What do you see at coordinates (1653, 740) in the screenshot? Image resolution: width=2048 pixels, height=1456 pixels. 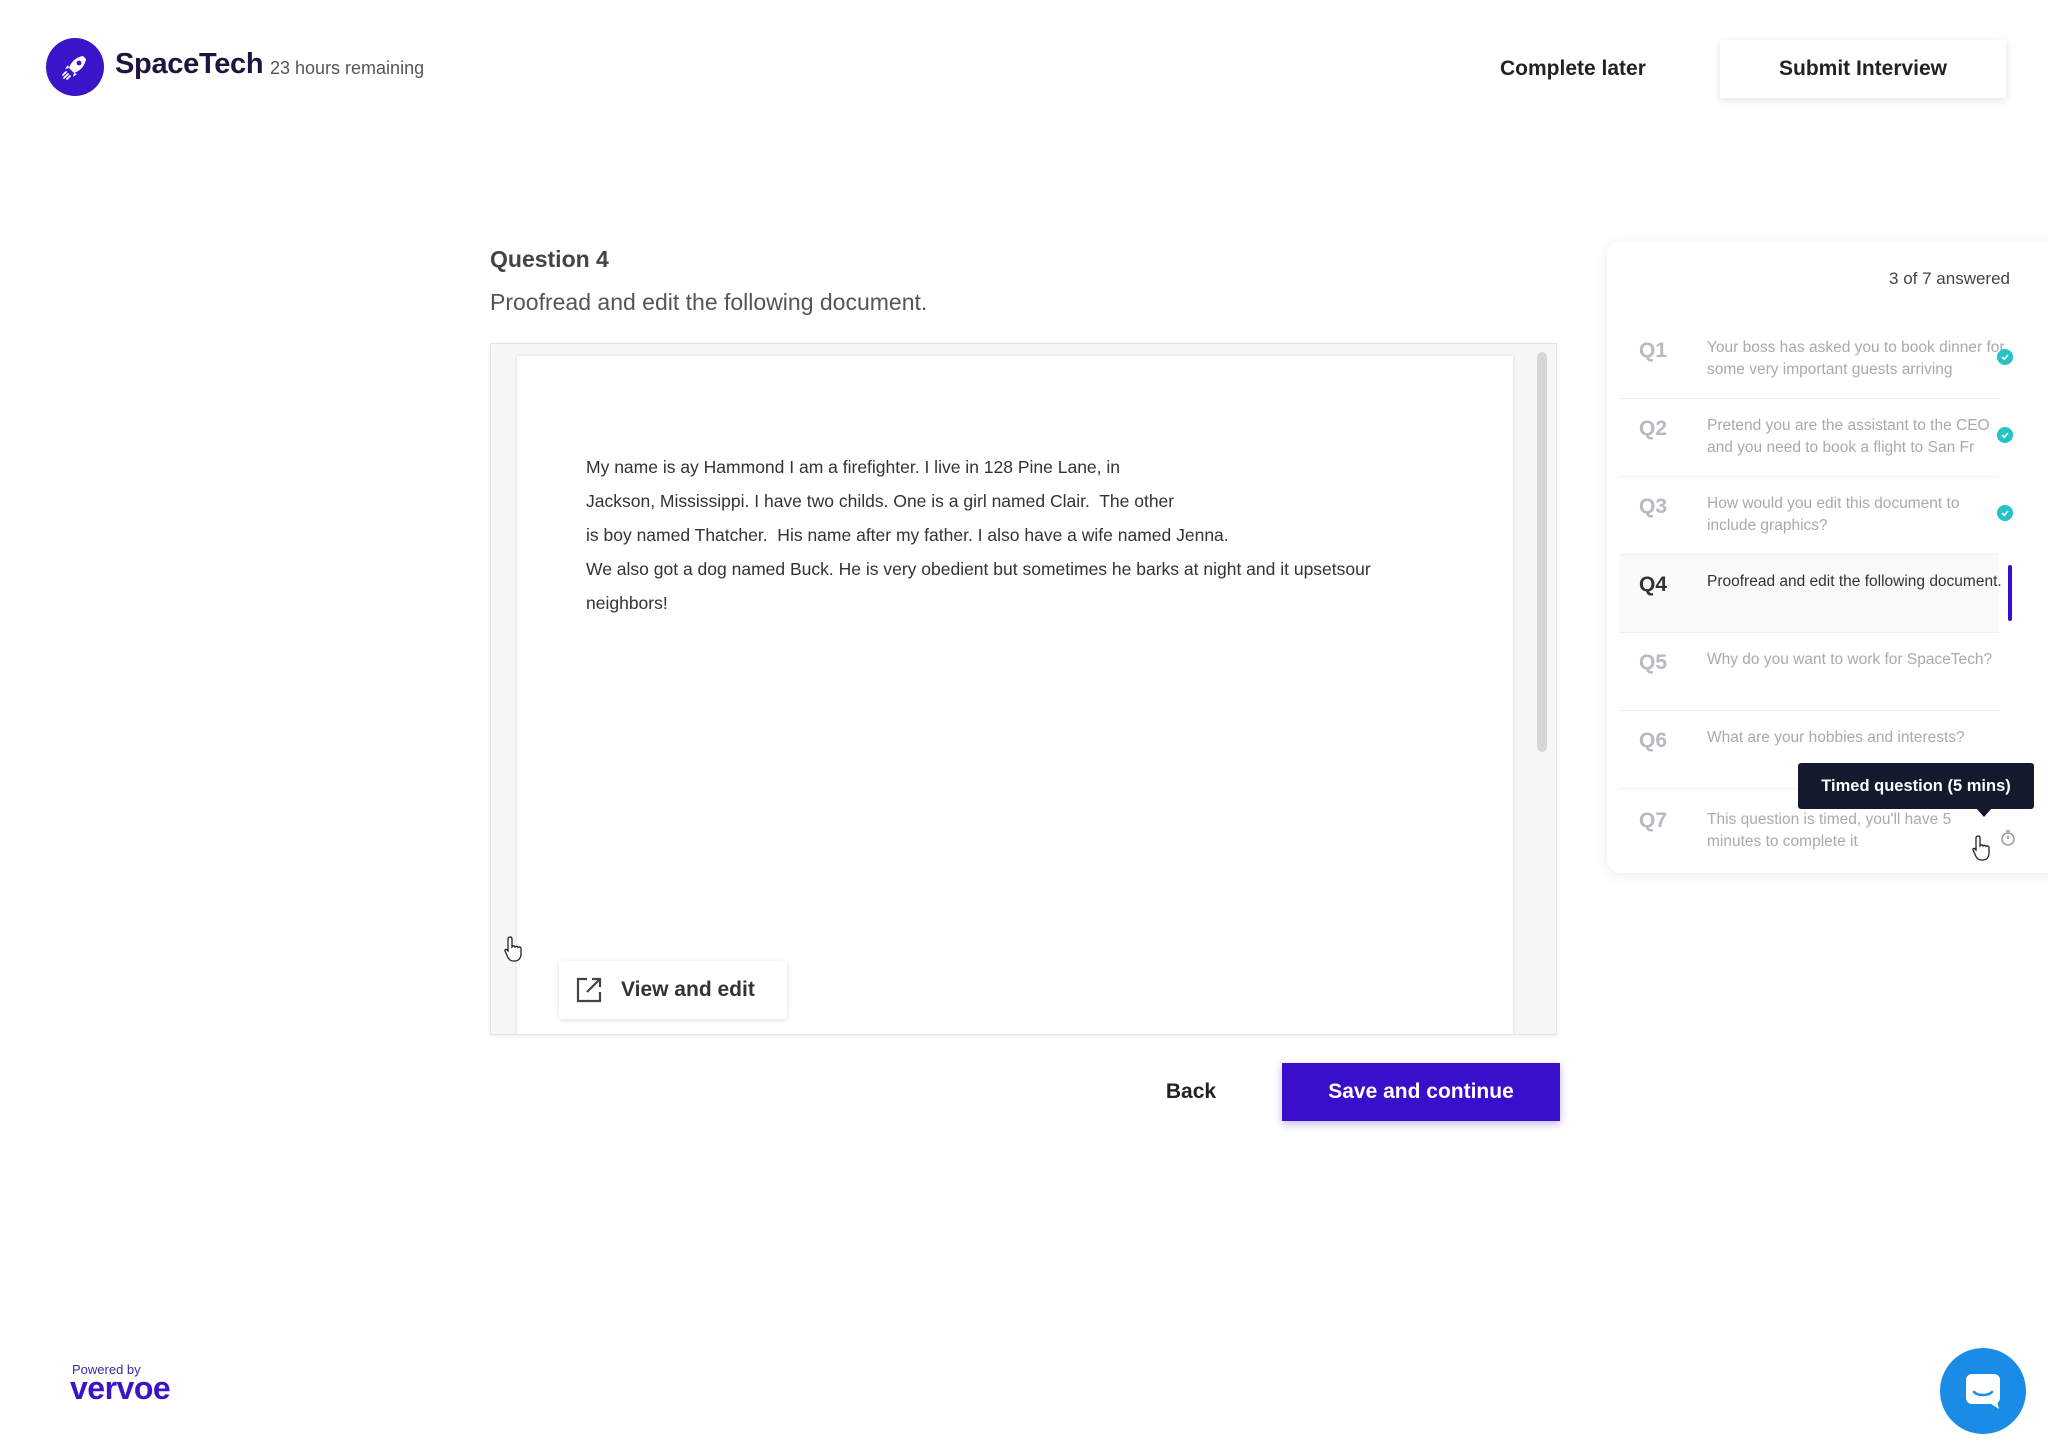 I see `question-code: Q6` at bounding box center [1653, 740].